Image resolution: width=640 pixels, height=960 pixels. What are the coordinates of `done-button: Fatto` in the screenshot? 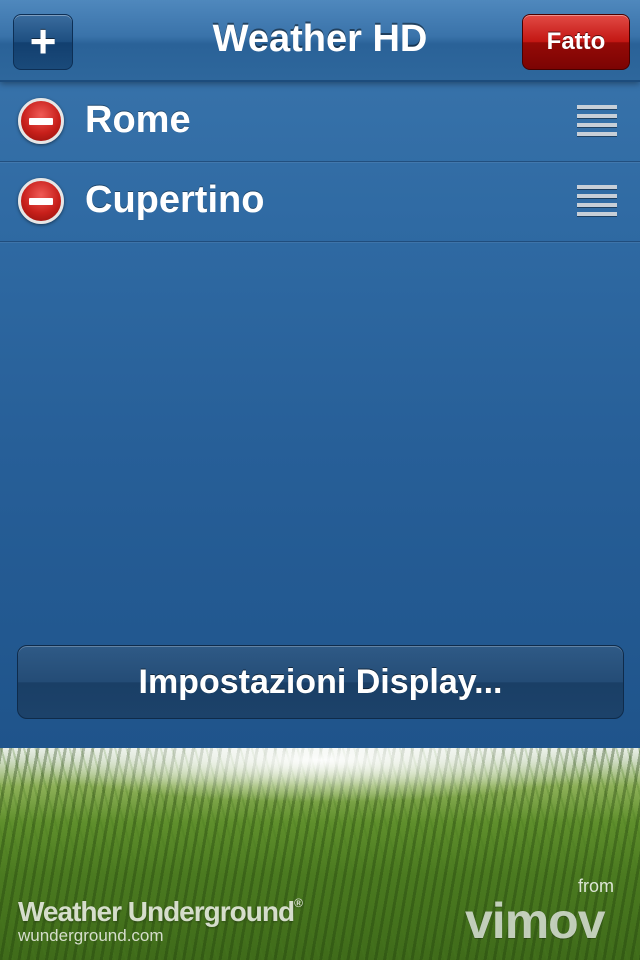 It's located at (576, 42).